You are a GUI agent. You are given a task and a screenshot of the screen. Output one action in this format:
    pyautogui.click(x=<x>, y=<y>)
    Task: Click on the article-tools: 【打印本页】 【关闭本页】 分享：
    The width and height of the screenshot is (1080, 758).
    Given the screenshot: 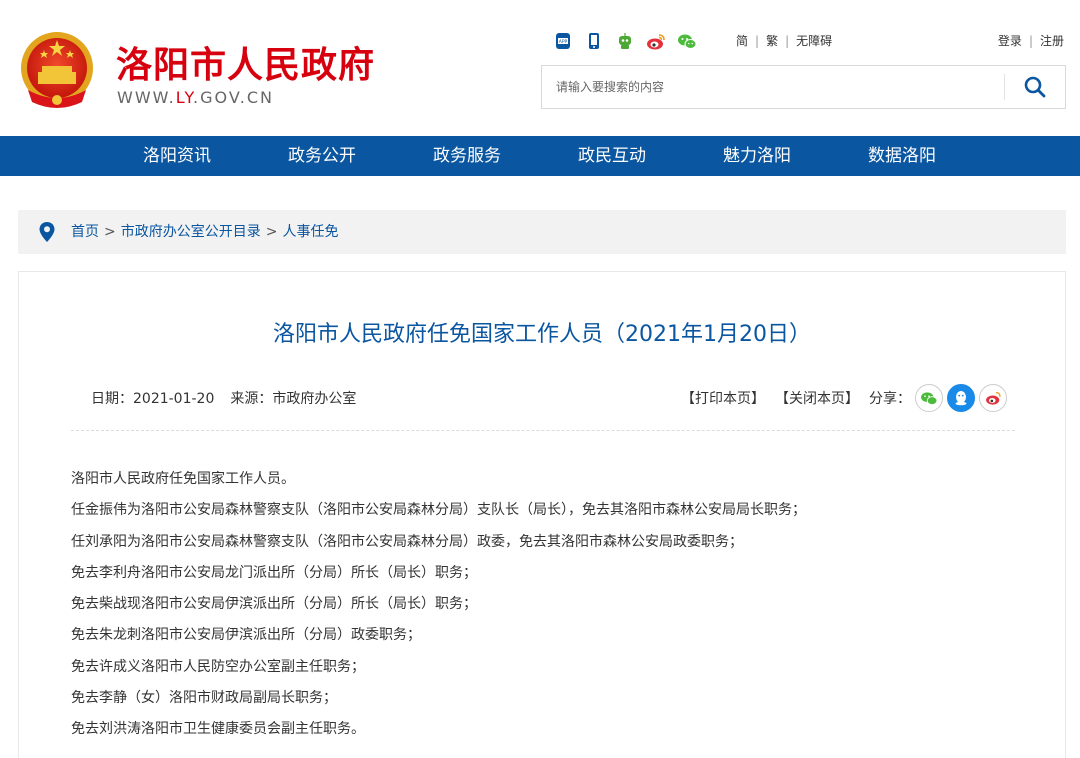 What is the action you would take?
    pyautogui.click(x=844, y=398)
    